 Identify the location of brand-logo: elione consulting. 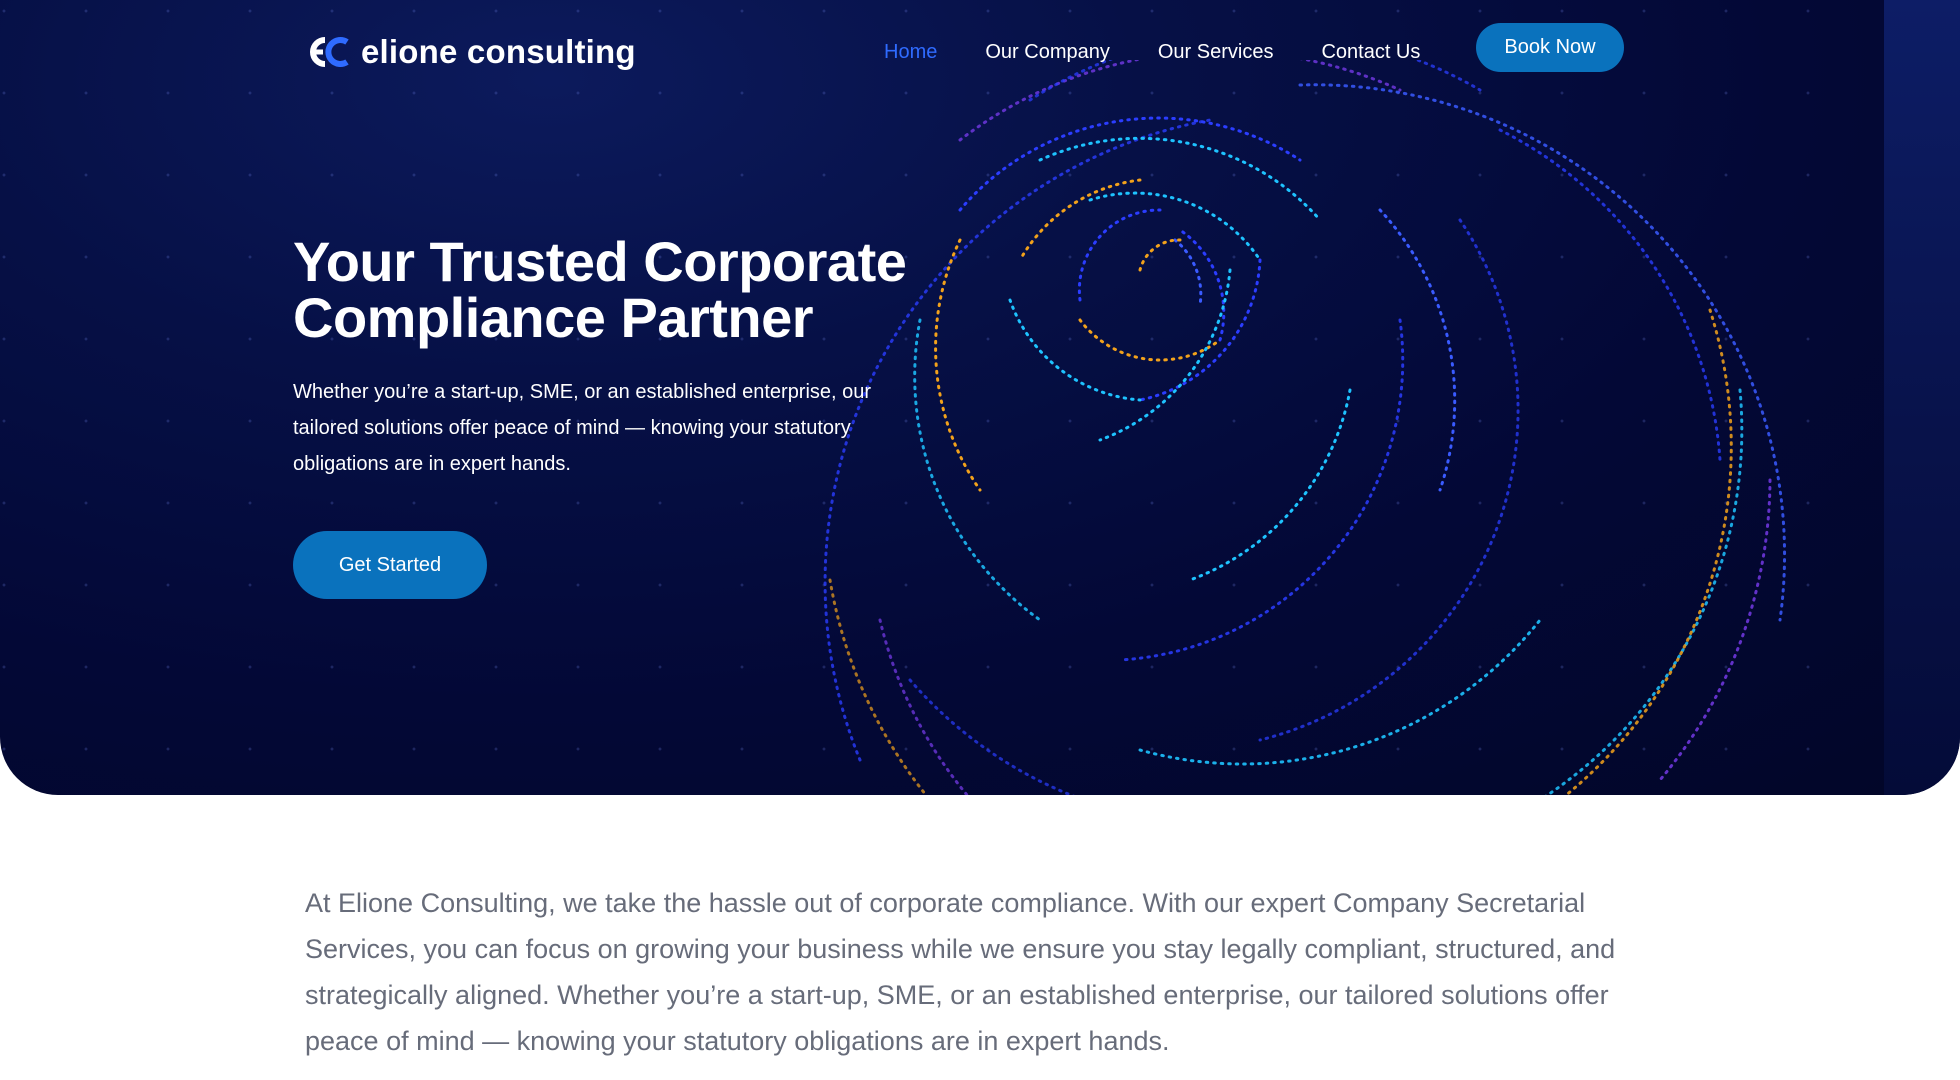
(470, 52).